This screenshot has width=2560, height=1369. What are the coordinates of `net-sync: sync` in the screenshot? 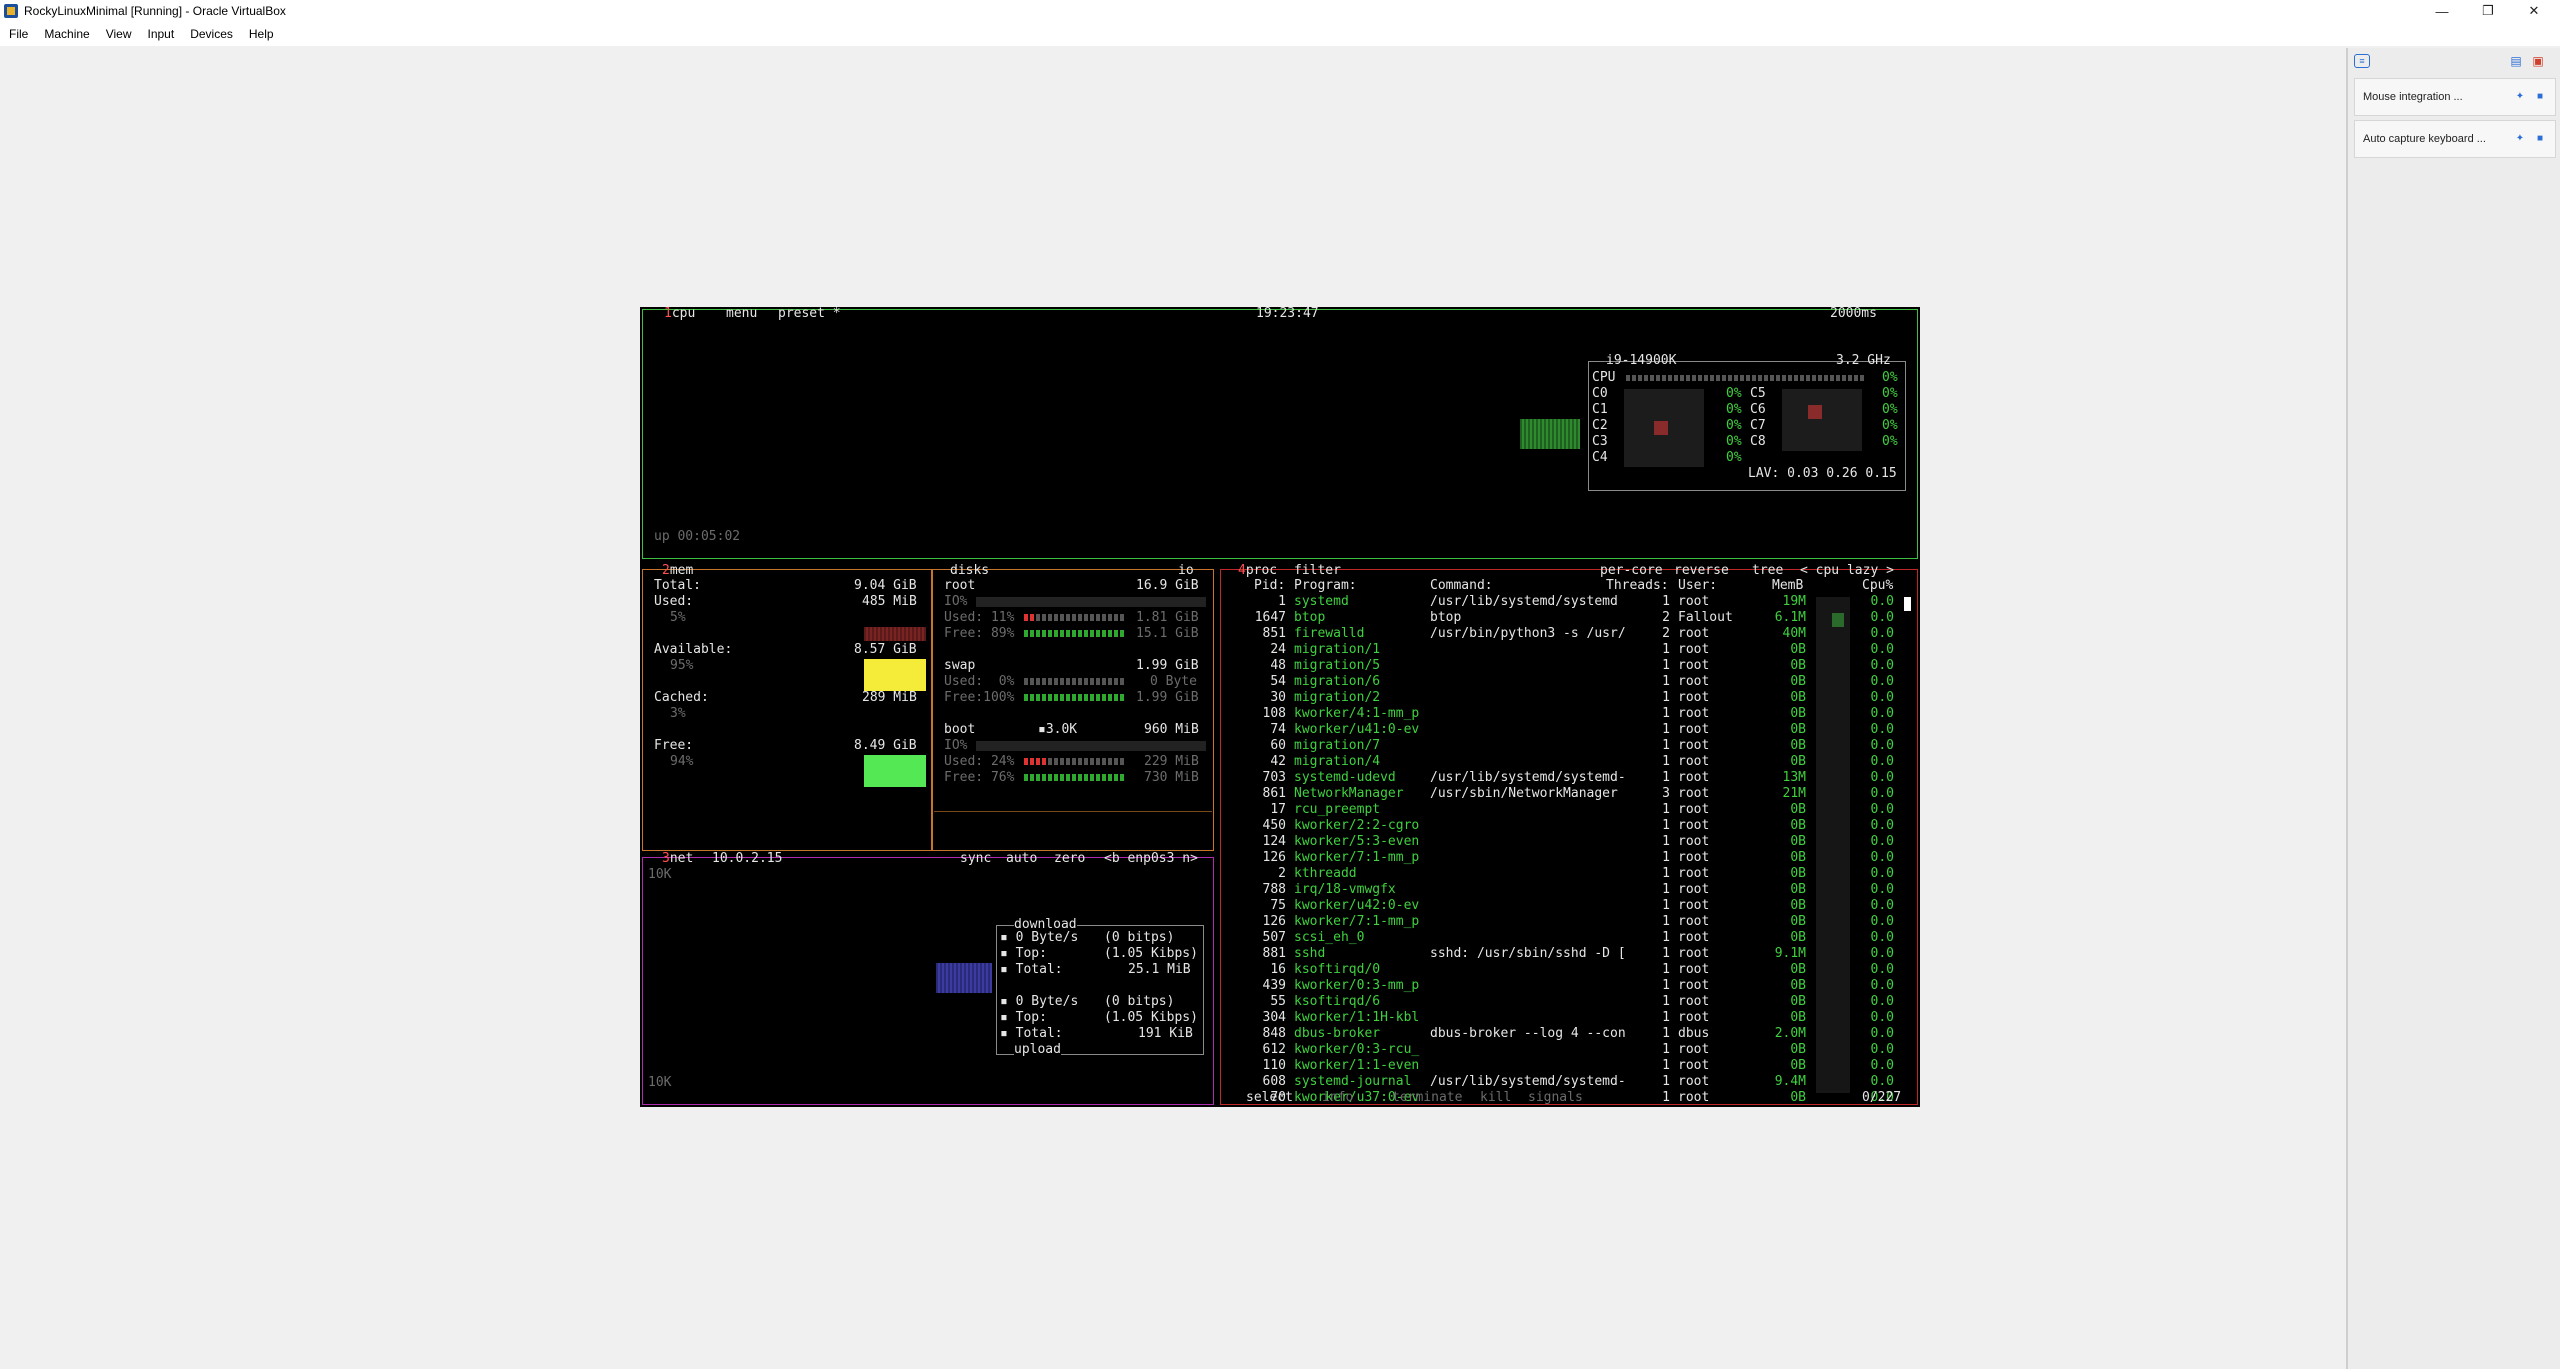 It's located at (975, 859).